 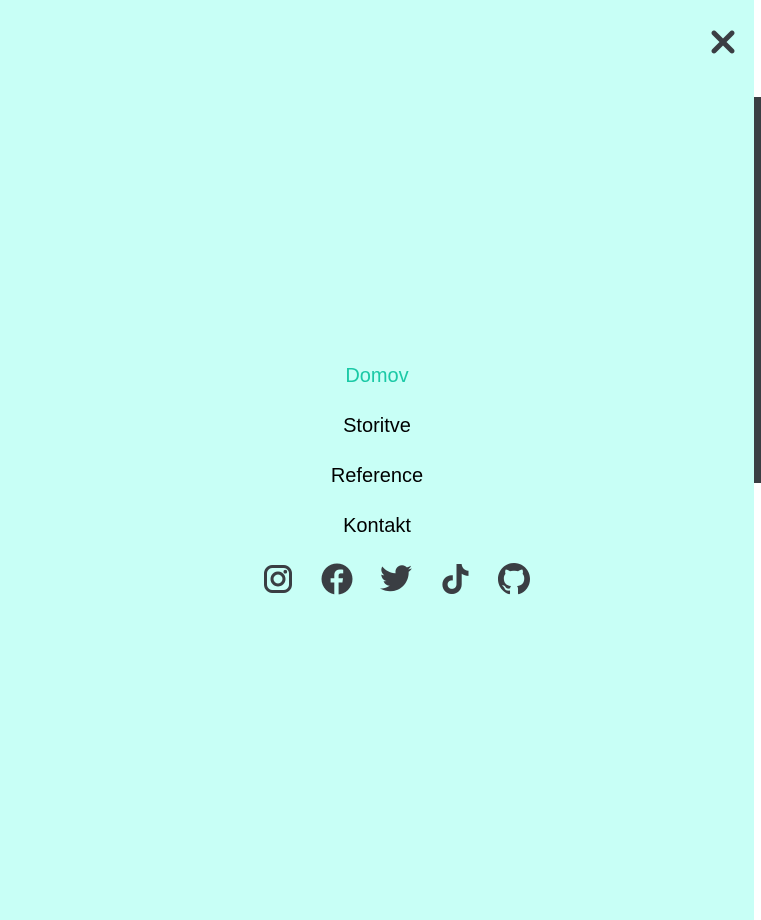 I want to click on github-icon, so click(x=514, y=579).